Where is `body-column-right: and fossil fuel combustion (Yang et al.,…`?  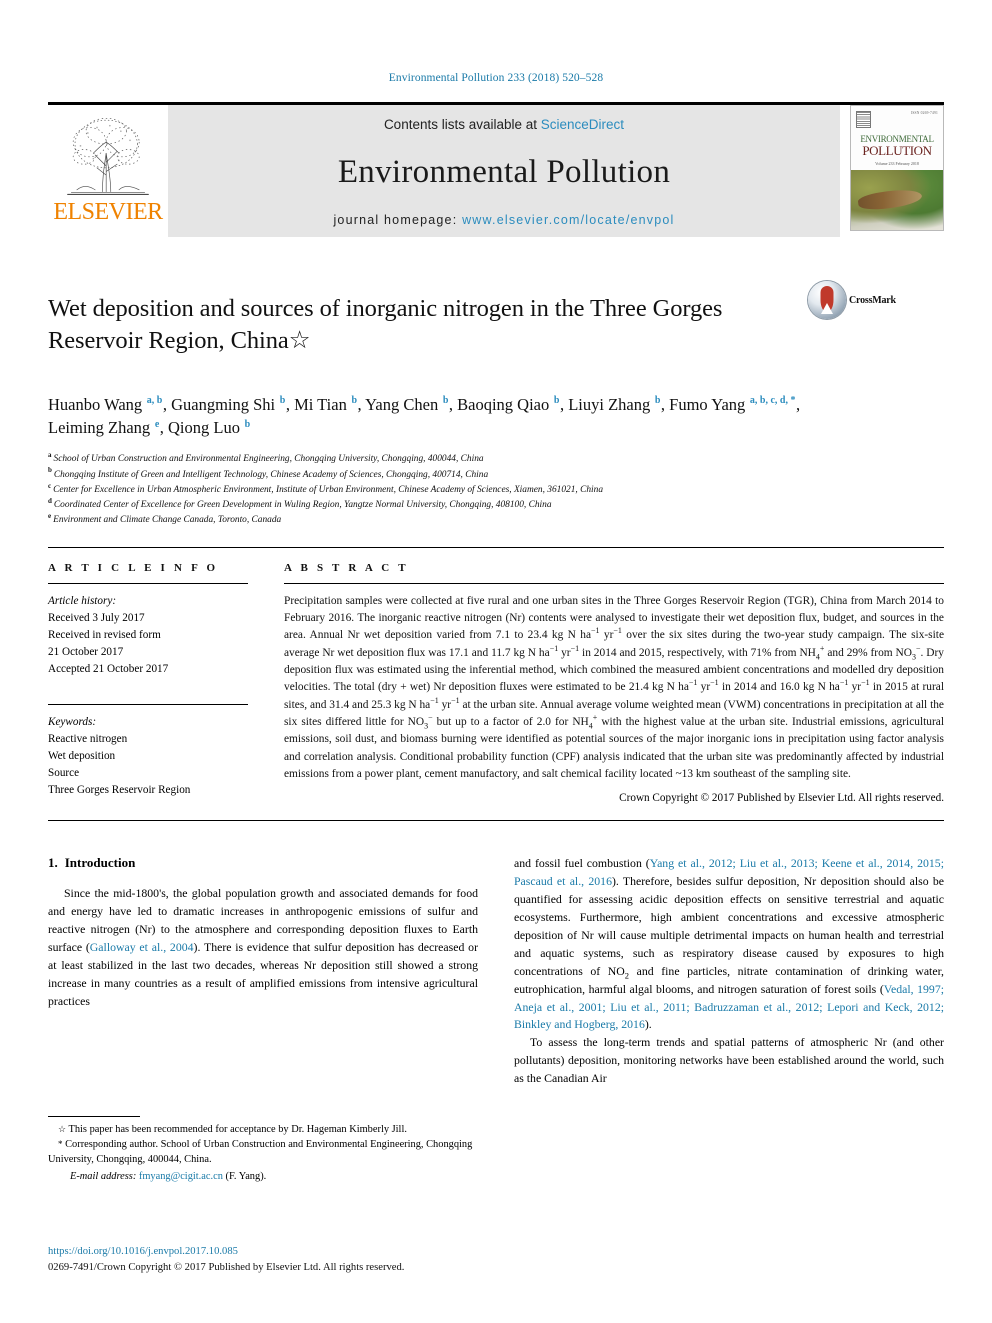
body-column-right: and fossil fuel combustion (Yang et al.,… is located at coordinates (729, 971).